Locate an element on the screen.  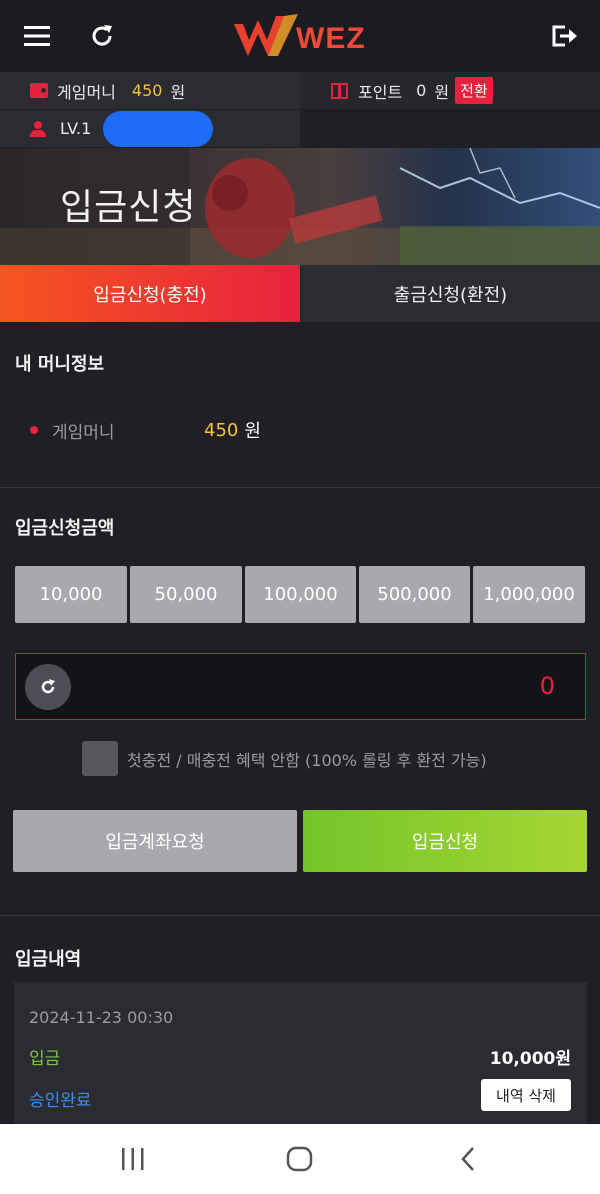
system-nav-bar is located at coordinates (300, 1159).